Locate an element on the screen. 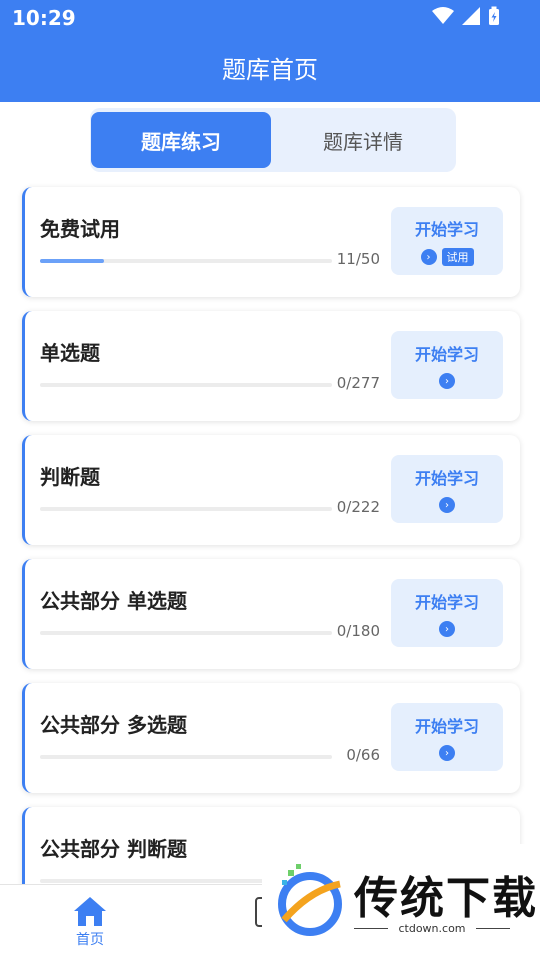 Image resolution: width=540 pixels, height=960 pixels. nav-home-label: 首页 is located at coordinates (90, 940).